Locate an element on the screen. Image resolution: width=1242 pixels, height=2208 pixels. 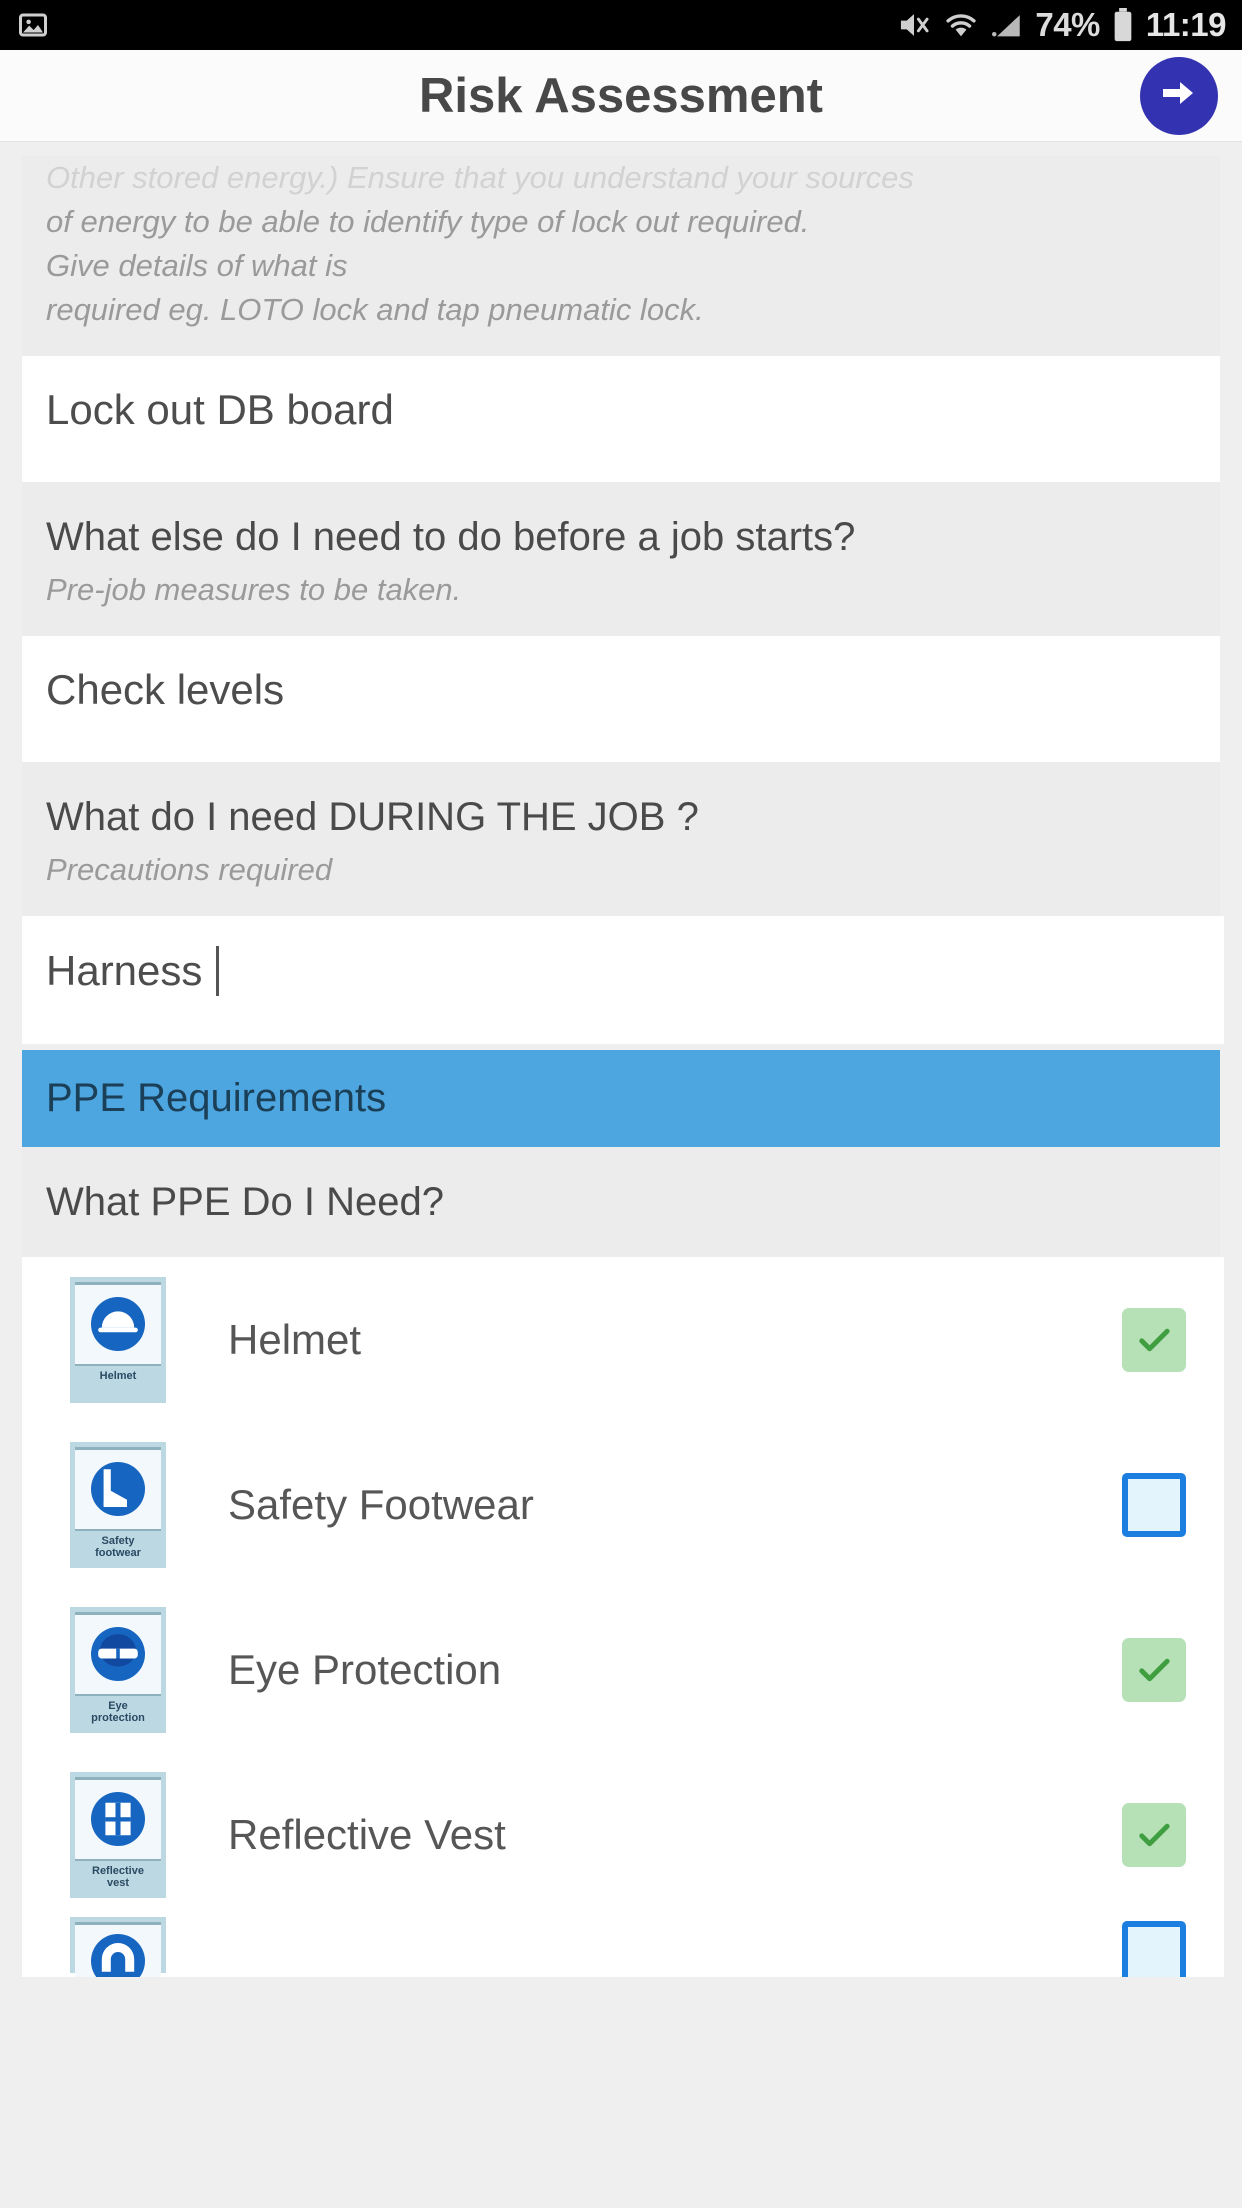
checkbox-safety-footwear is located at coordinates (1154, 1504).